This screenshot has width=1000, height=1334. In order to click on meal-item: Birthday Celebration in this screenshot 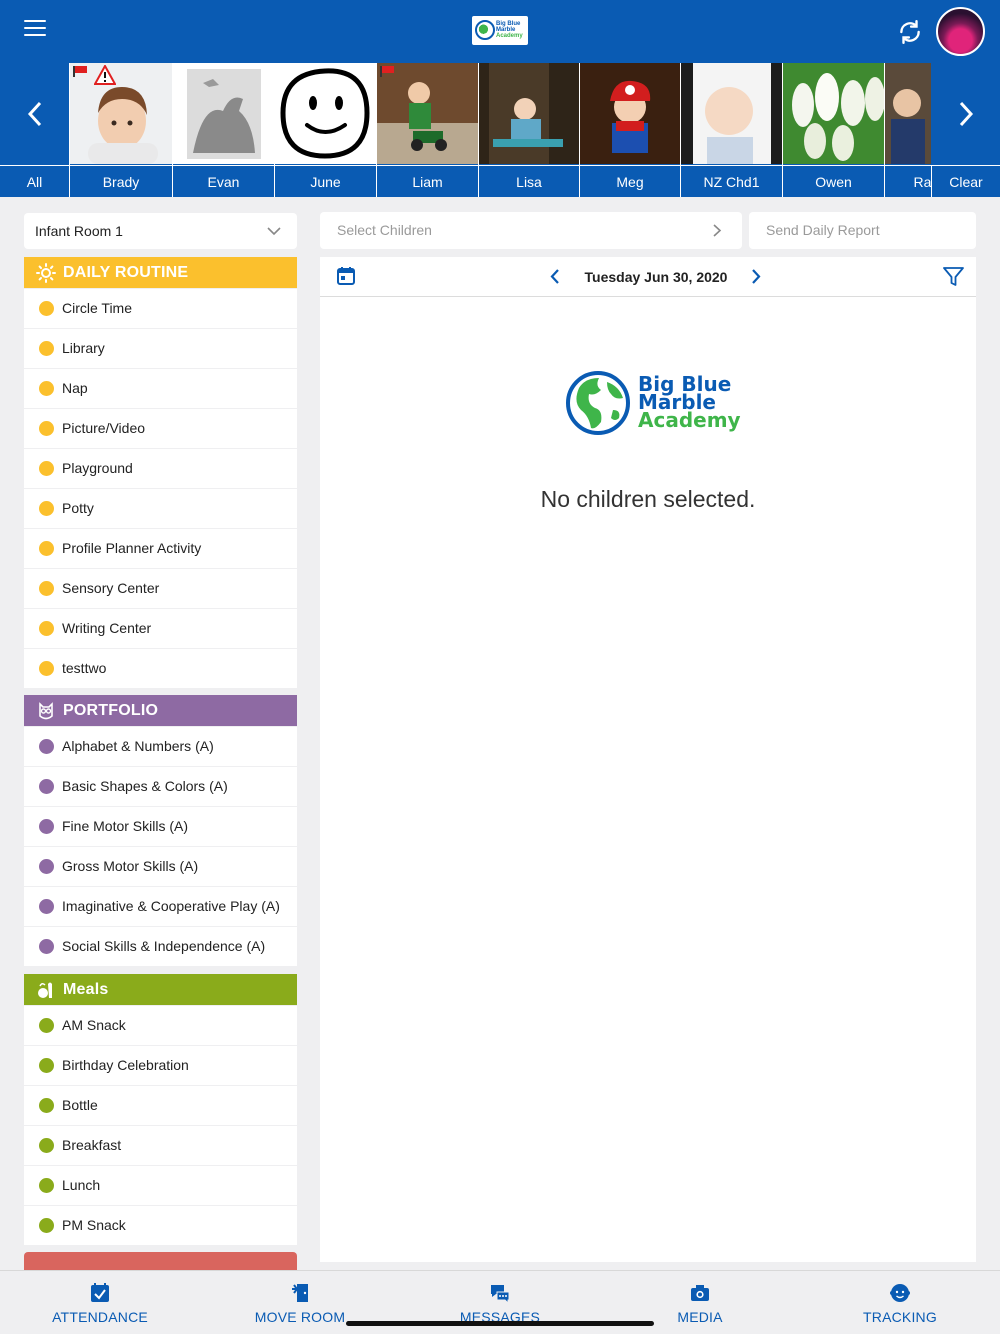, I will do `click(160, 1065)`.